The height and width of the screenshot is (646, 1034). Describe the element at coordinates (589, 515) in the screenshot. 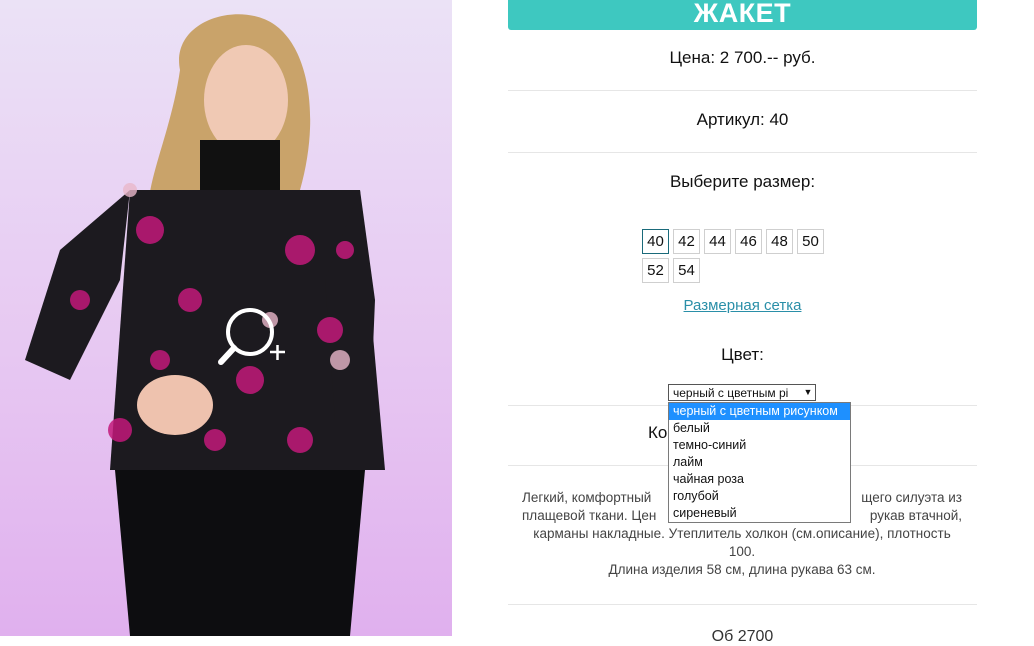

I see `description-line: плащевой ткани. Цен` at that location.